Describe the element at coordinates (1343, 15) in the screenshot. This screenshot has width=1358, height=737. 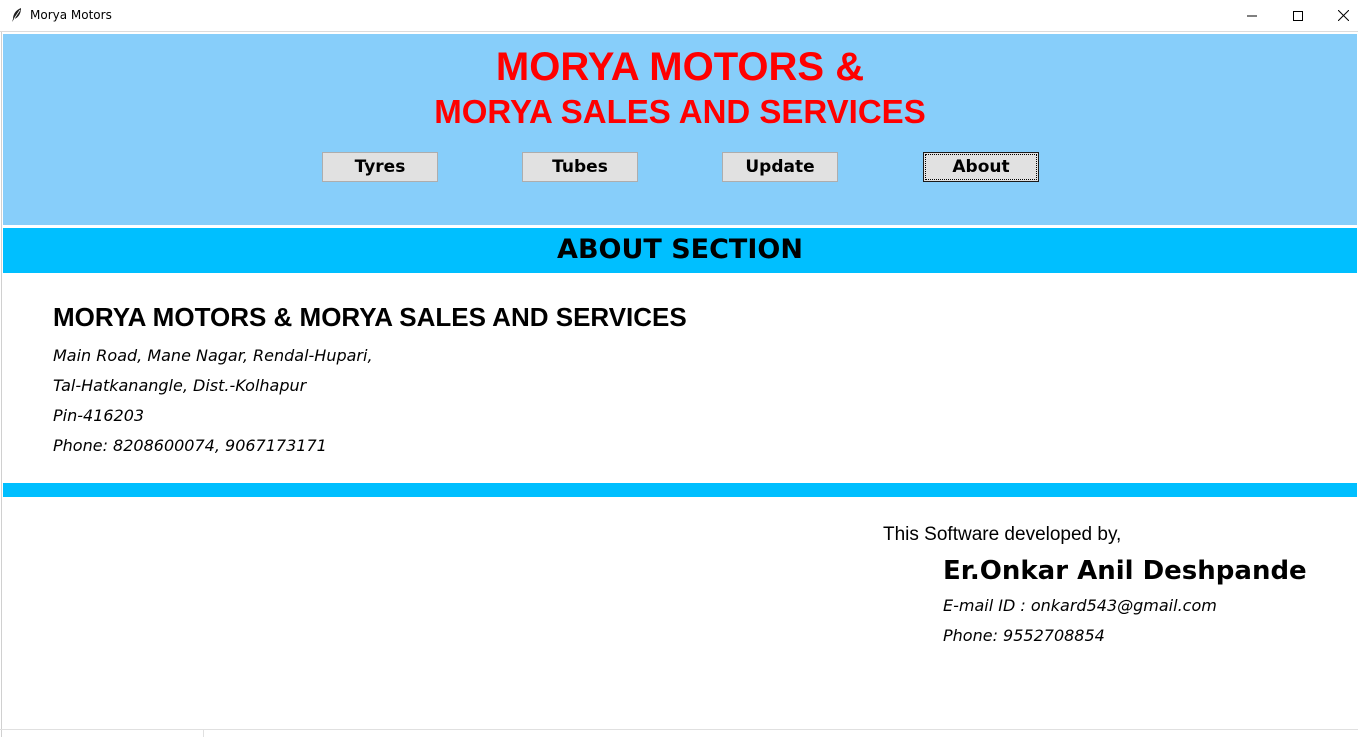
I see `close-icon` at that location.